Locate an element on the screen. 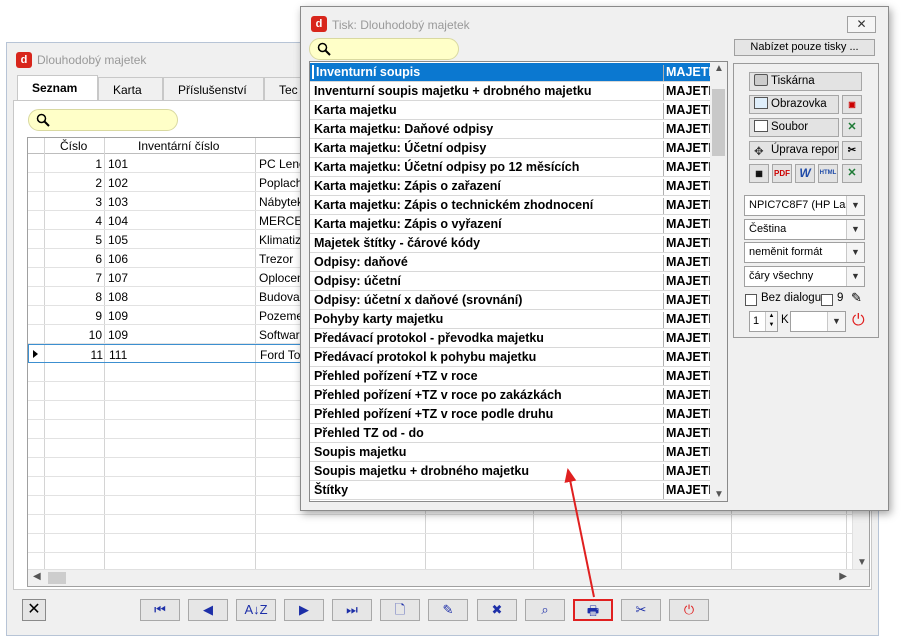  report-list-item: Karta majetku: Účetní odpisy MAJETEK is located at coordinates (511, 148).